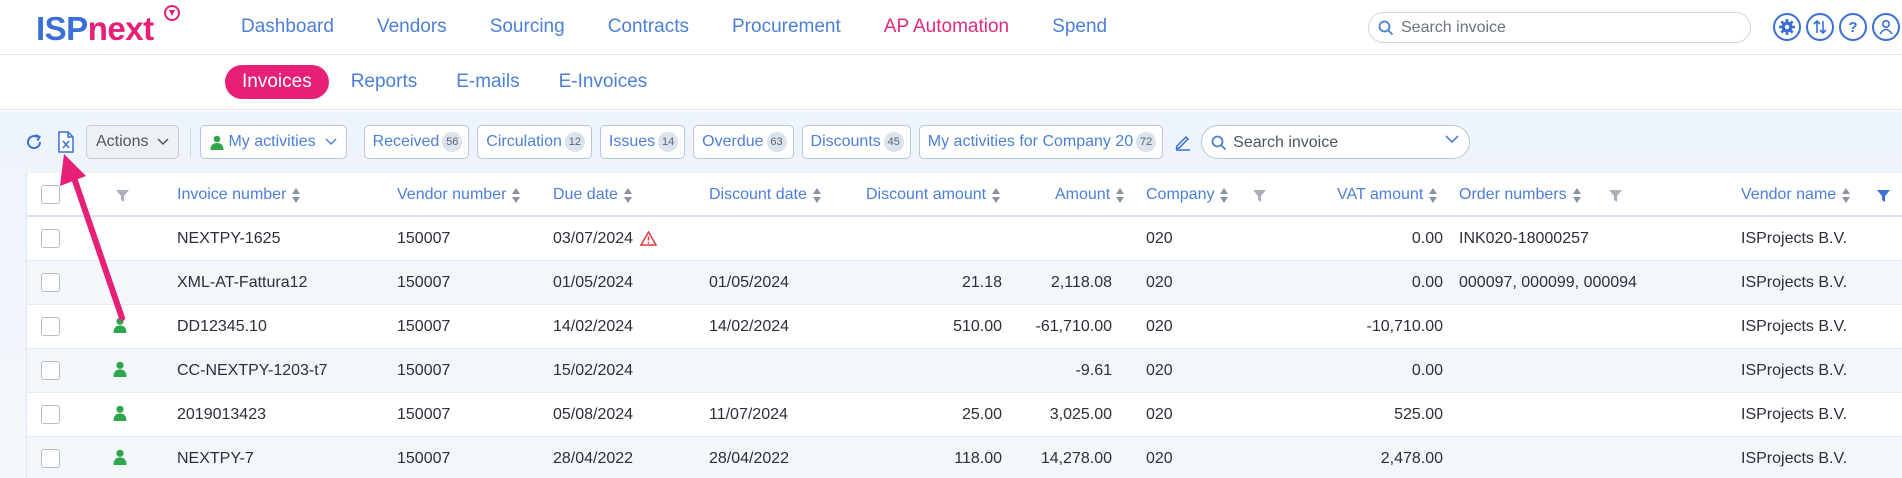 The width and height of the screenshot is (1902, 478). Describe the element at coordinates (1789, 194) in the screenshot. I see `col-label: Vendor name` at that location.